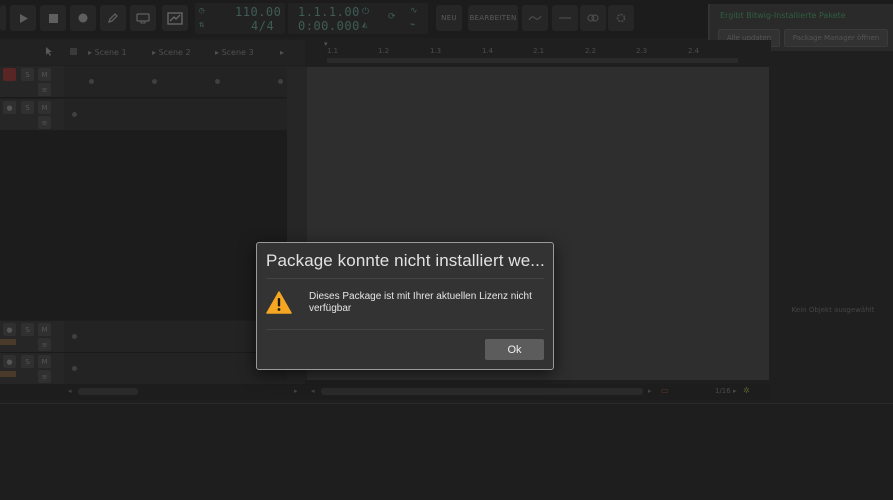 This screenshot has height=500, width=893. I want to click on scene-2-header: ▸ Scene 2, so click(171, 52).